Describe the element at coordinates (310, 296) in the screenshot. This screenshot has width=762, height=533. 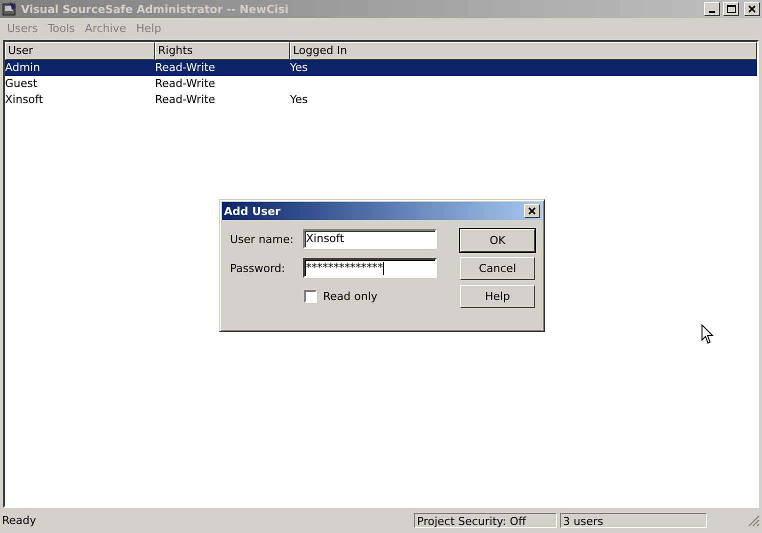
I see `checkbox` at that location.